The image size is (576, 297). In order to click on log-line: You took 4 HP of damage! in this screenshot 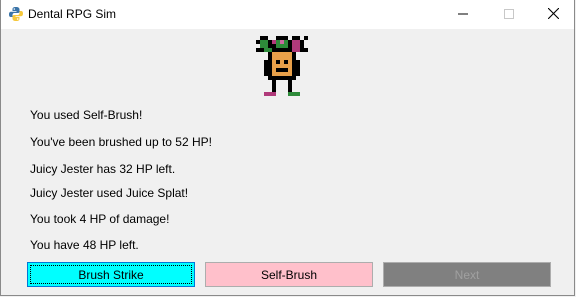, I will do `click(100, 219)`.